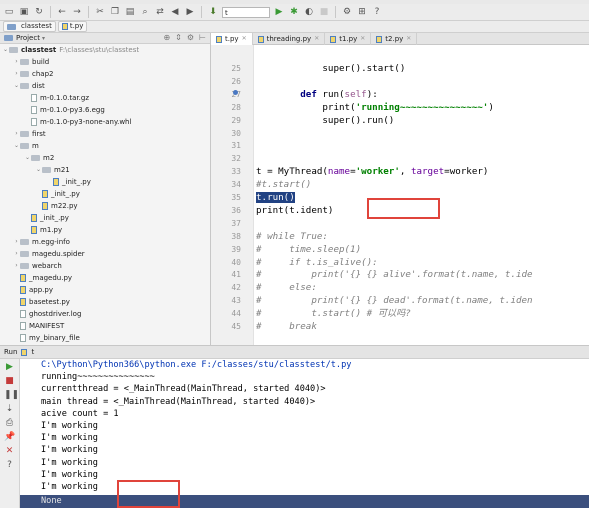 The width and height of the screenshot is (589, 508). What do you see at coordinates (105, 242) in the screenshot?
I see `tree-item: › m.egg-info` at bounding box center [105, 242].